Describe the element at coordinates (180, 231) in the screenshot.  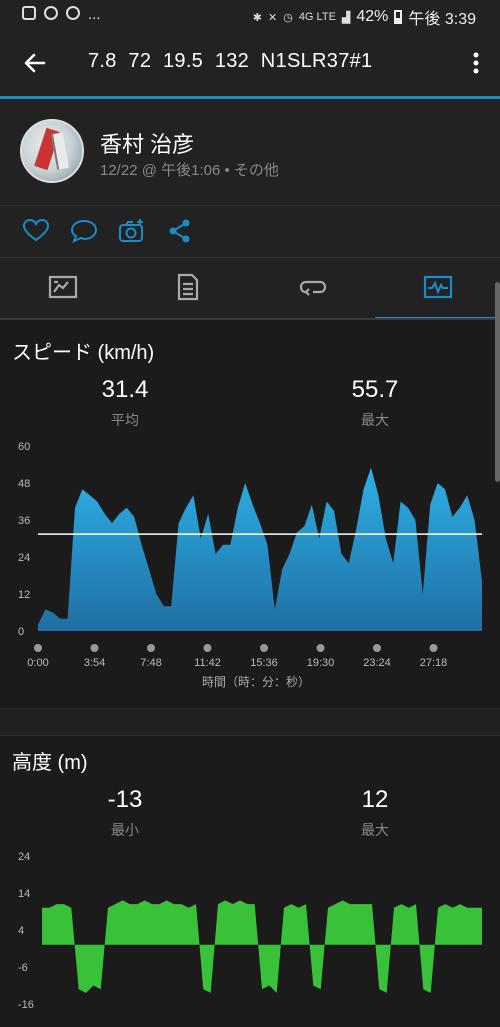
I see `share-icon` at that location.